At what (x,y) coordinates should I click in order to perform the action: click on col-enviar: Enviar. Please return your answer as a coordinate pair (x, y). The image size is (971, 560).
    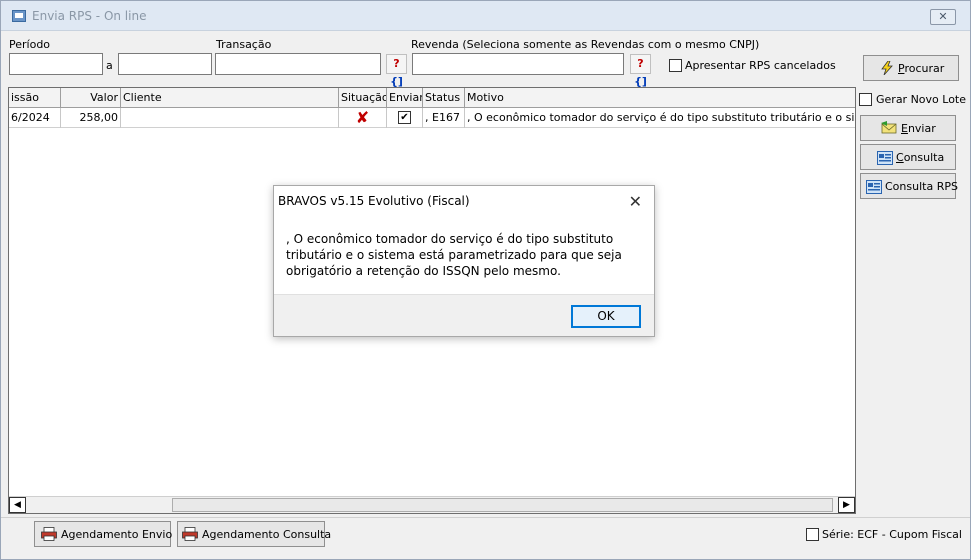
    Looking at the image, I should click on (405, 98).